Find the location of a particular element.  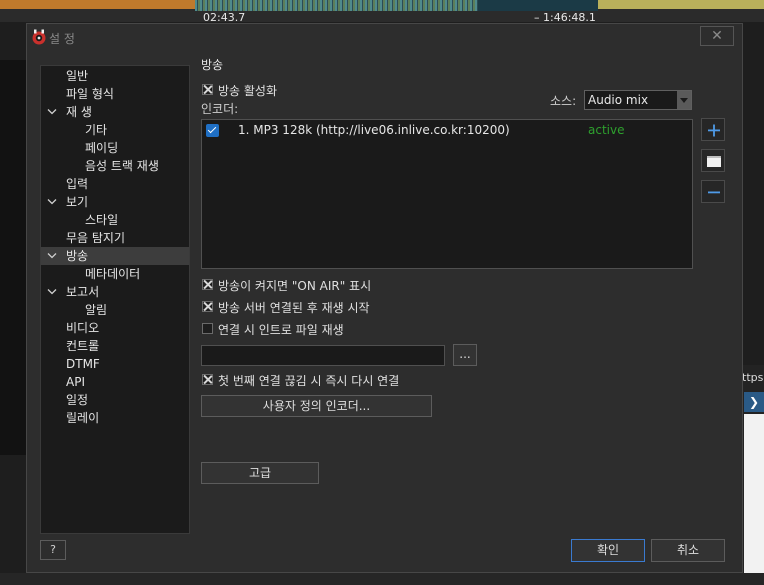

nav-item: 스타일 is located at coordinates (115, 220).